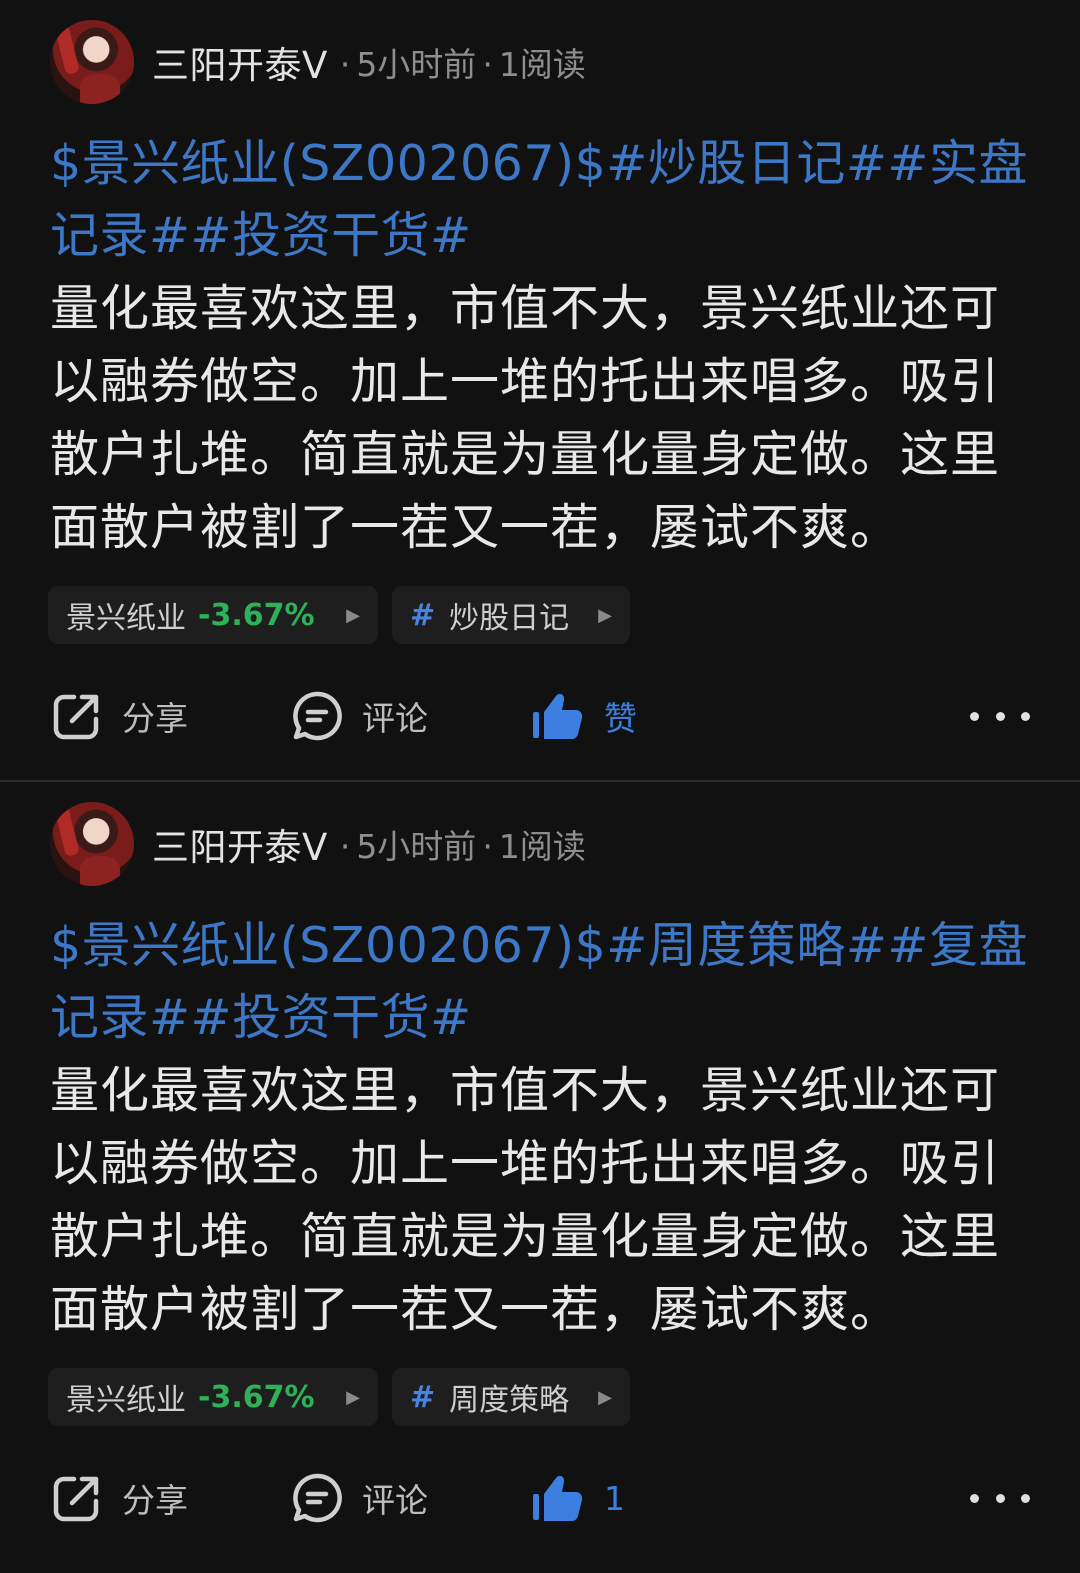 This screenshot has width=1080, height=1573. Describe the element at coordinates (545, 200) in the screenshot. I see `post-title-links: $景兴纸业(SZ002067)$#炒股日记##实盘记录##投资干货#` at that location.